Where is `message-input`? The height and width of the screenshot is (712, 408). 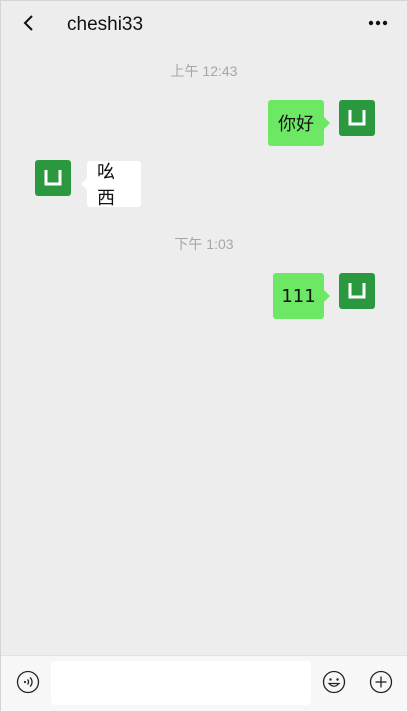
message-input is located at coordinates (181, 683).